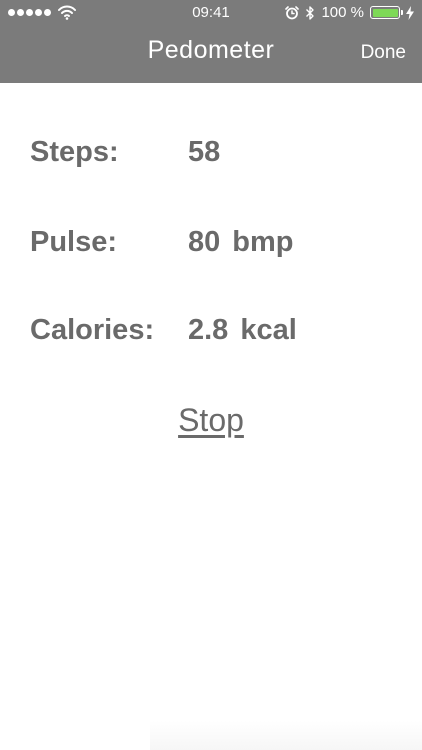 The height and width of the screenshot is (750, 422). Describe the element at coordinates (268, 330) in the screenshot. I see `calories-unit: kcal` at that location.